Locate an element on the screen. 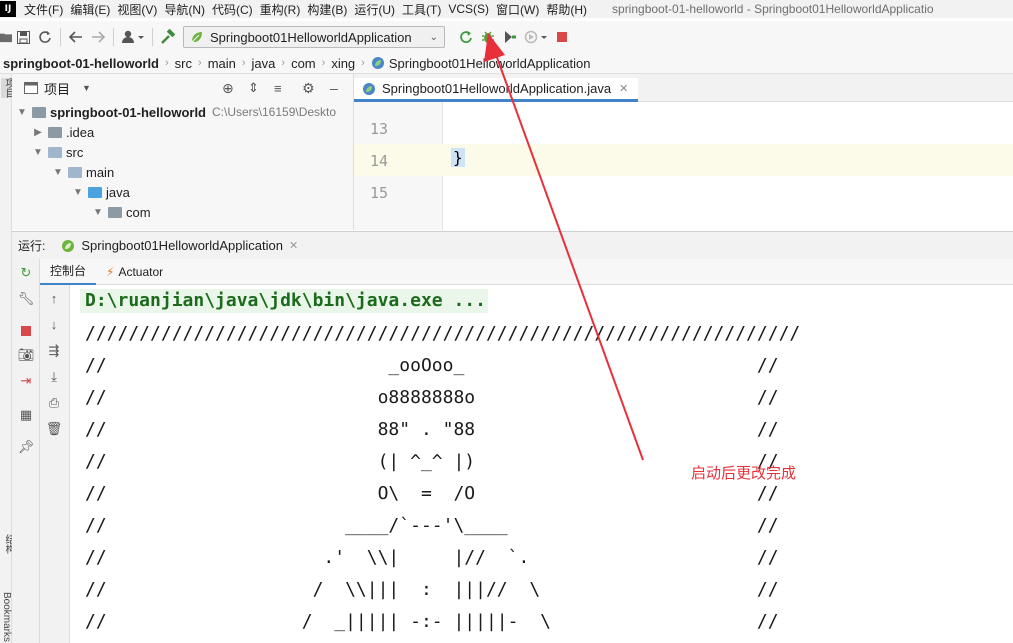 The height and width of the screenshot is (643, 1013). breadcrumb-xing: xing is located at coordinates (343, 63).